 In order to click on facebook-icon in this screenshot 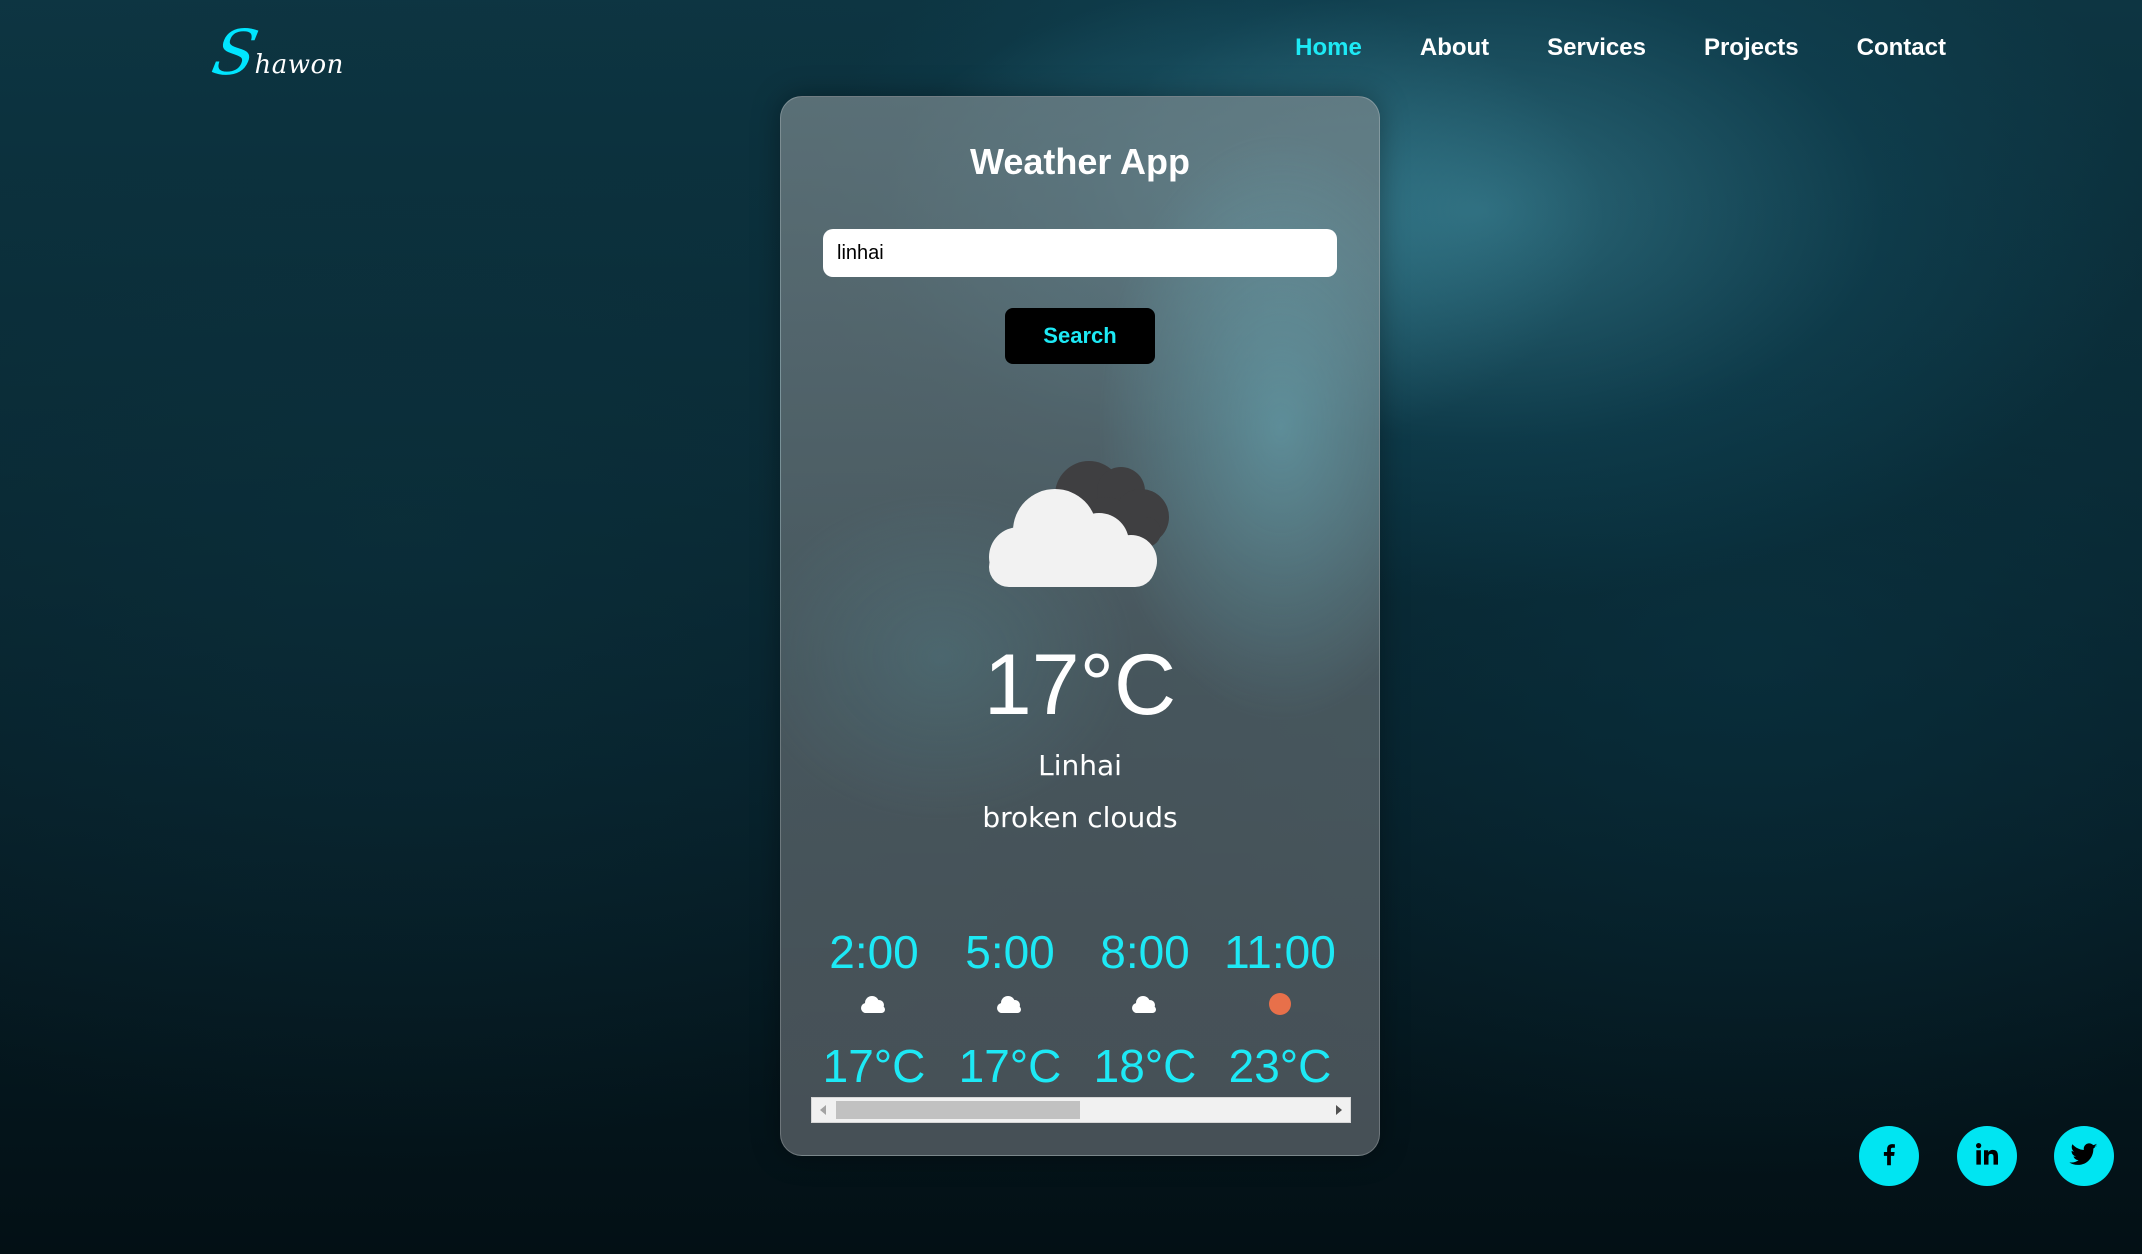, I will do `click(1889, 1156)`.